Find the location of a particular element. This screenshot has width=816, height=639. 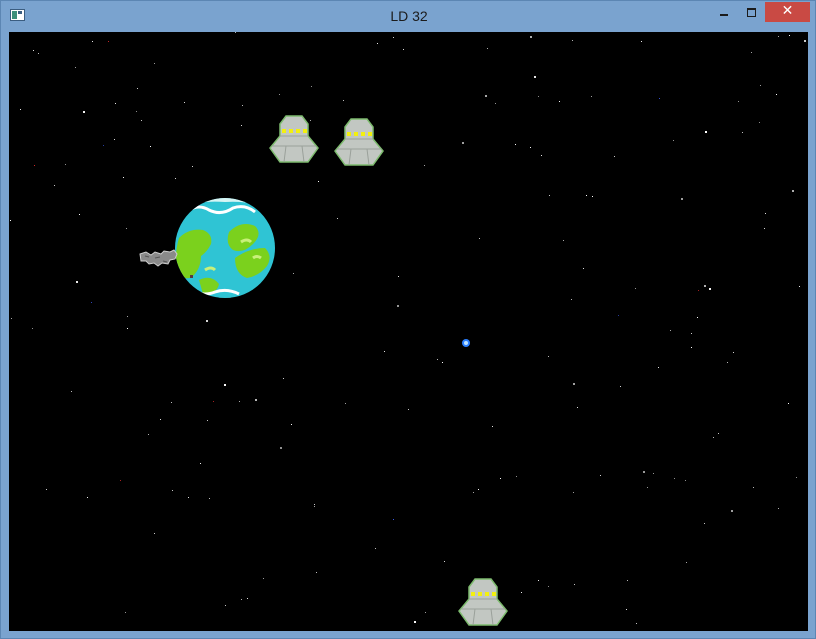

close-icon: ✕ is located at coordinates (787, 11).